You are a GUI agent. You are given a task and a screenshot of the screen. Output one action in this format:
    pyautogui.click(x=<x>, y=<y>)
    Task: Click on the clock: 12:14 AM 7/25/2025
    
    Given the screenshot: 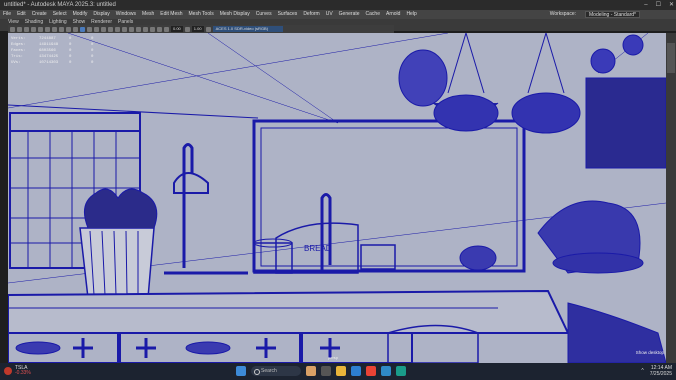 What is the action you would take?
    pyautogui.click(x=661, y=371)
    